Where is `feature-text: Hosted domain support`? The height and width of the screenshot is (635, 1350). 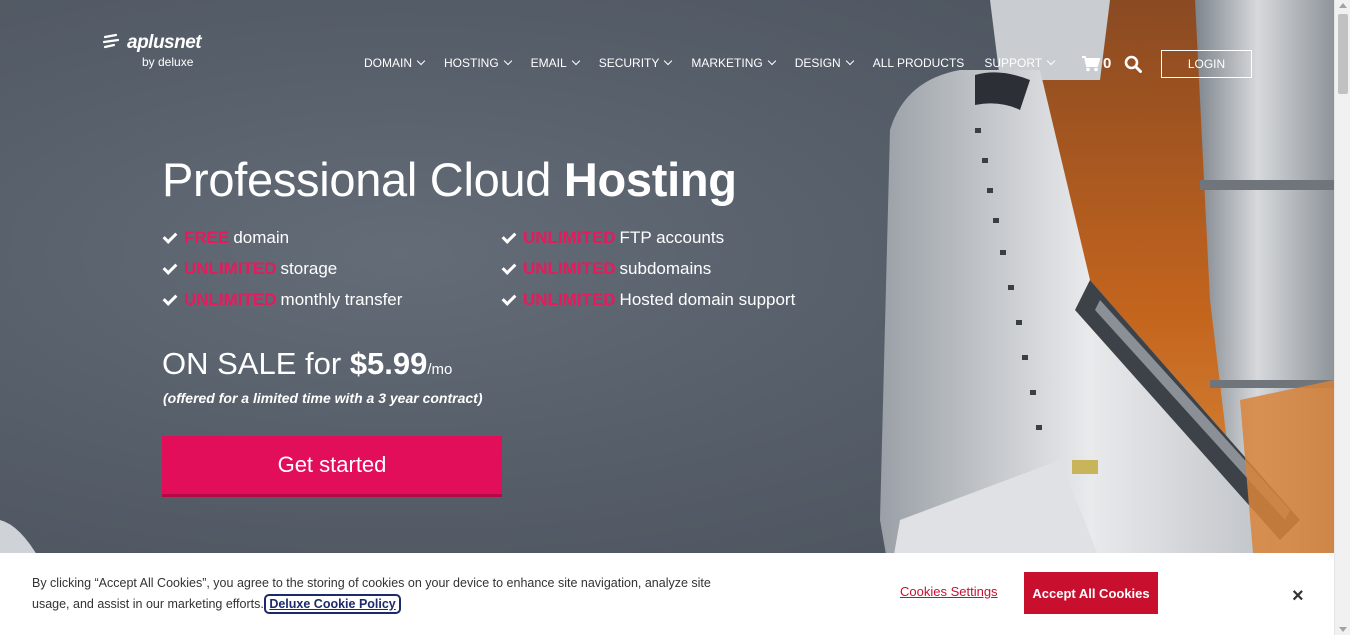
feature-text: Hosted domain support is located at coordinates (707, 299).